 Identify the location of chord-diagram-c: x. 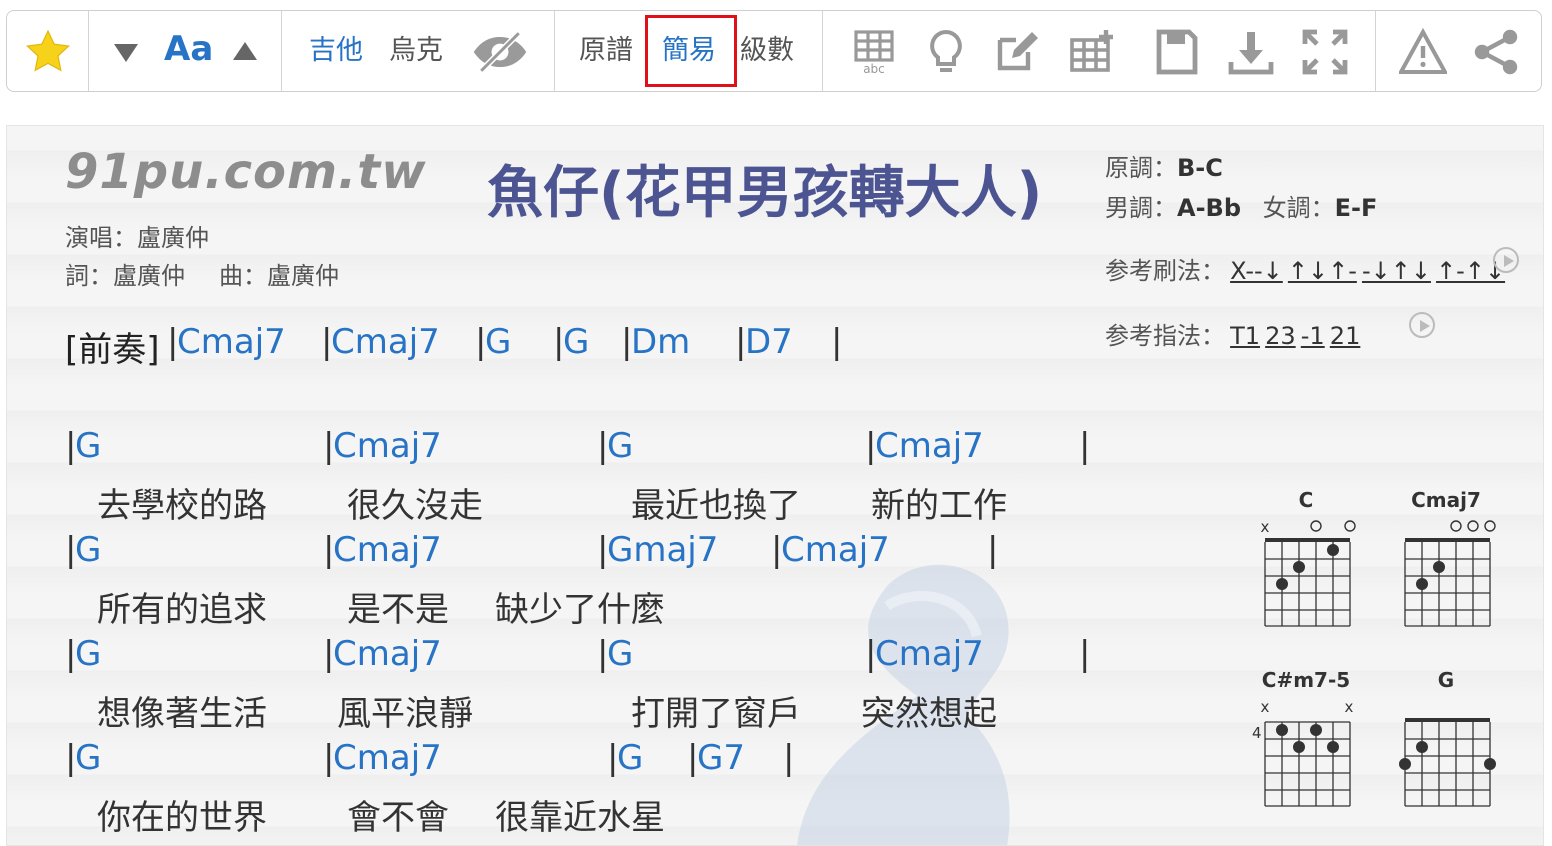
(1307, 572).